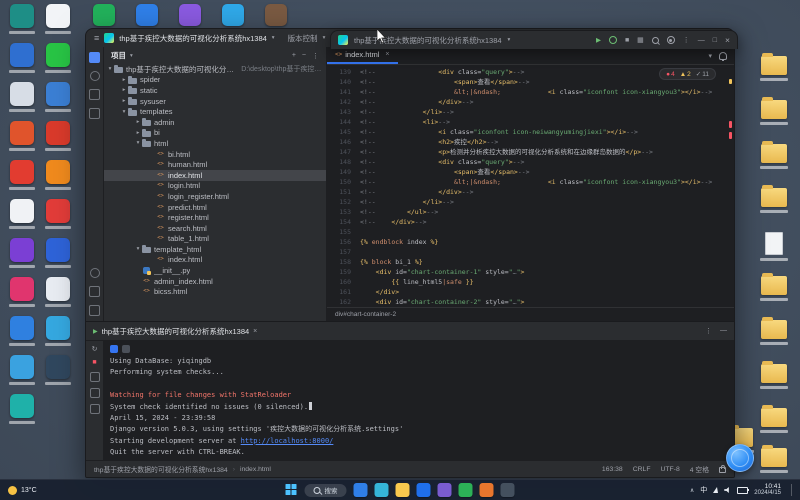 This screenshot has width=800, height=500. Describe the element at coordinates (743, 490) in the screenshot. I see `battery-icon` at that location.